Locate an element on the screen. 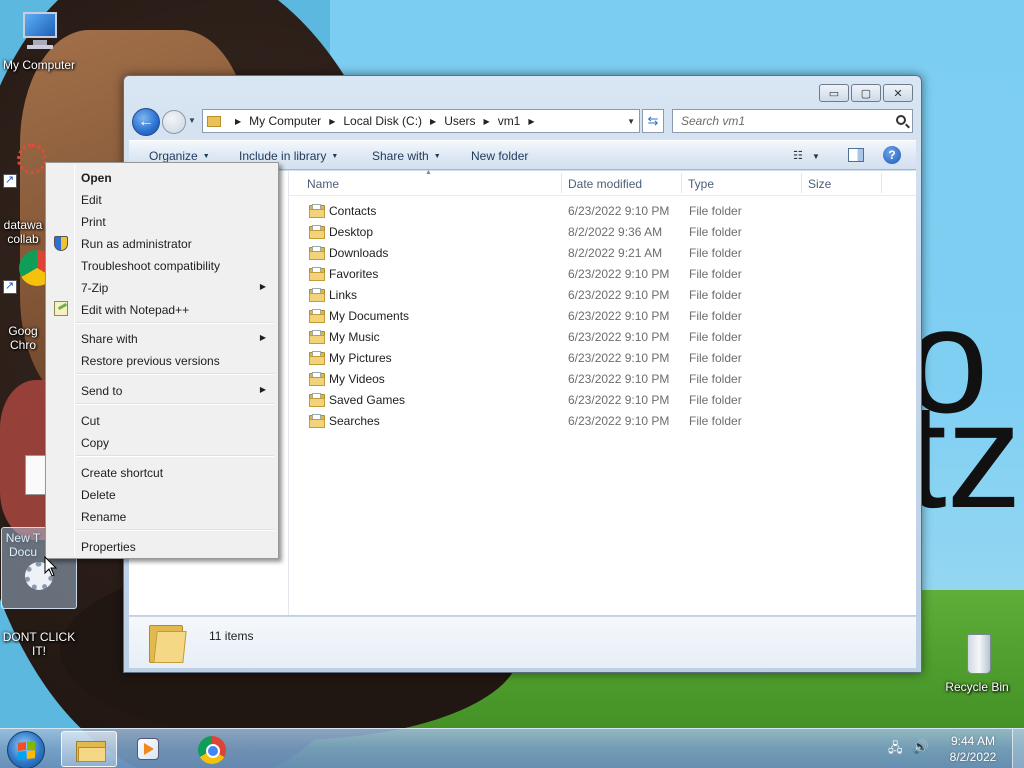 The image size is (1024, 768). system-tray: 🖧 🔊 is located at coordinates (908, 750).